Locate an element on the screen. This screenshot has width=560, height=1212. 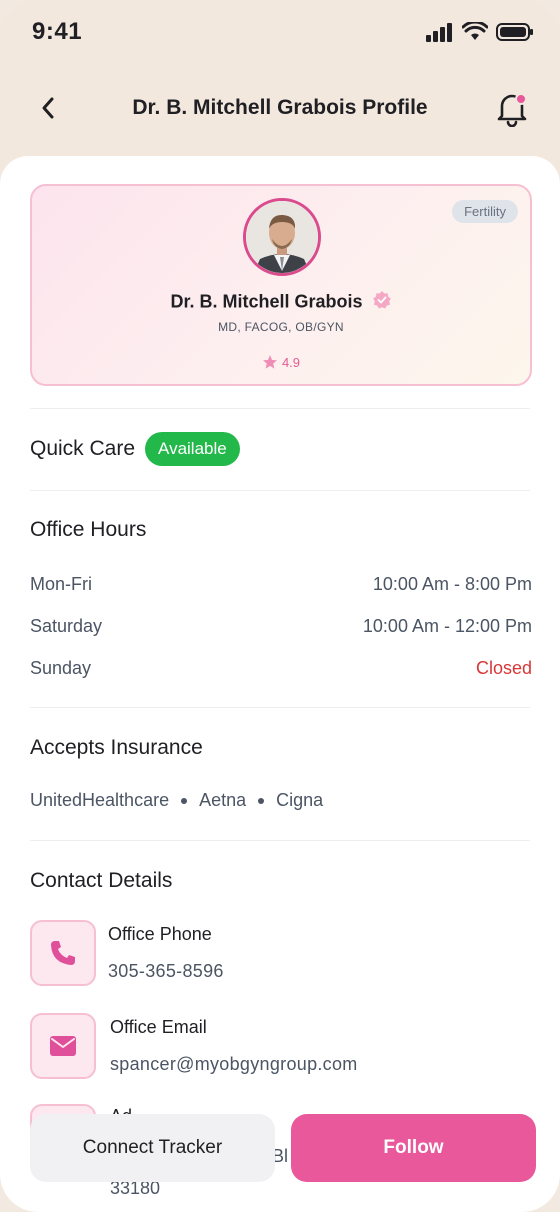
hours-day: Sunday is located at coordinates (61, 668).